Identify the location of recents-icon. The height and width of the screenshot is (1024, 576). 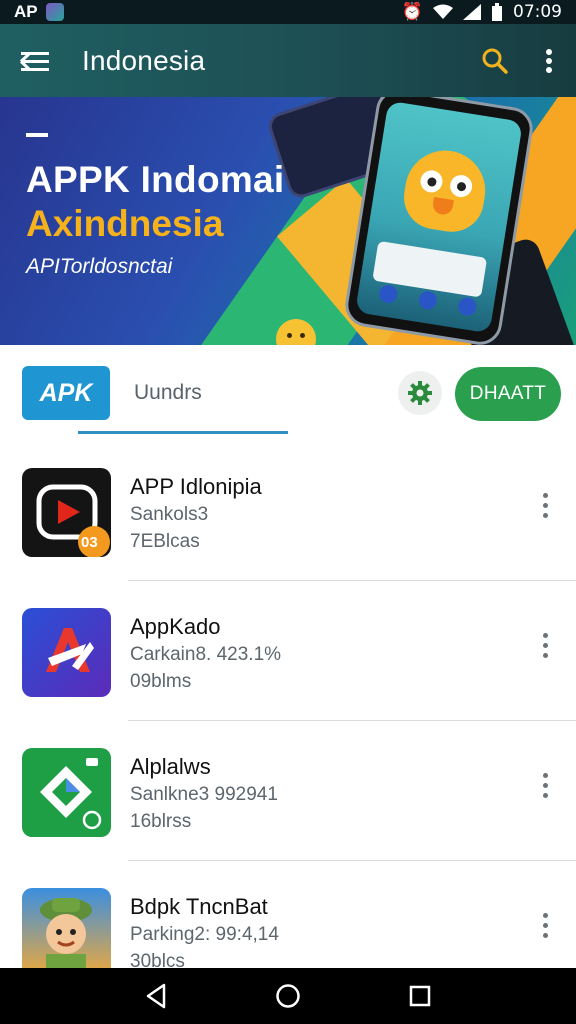
(420, 996).